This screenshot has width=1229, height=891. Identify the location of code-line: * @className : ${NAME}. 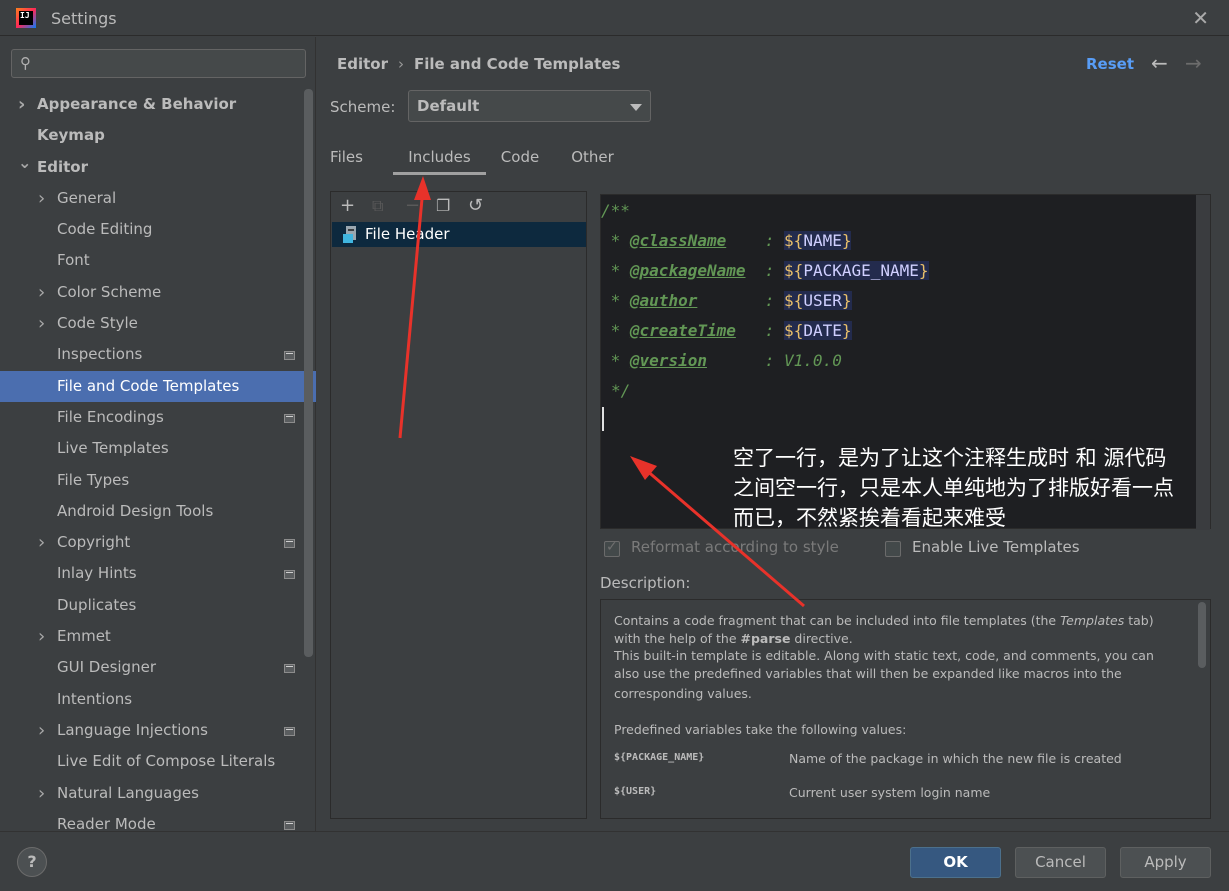
(726, 240).